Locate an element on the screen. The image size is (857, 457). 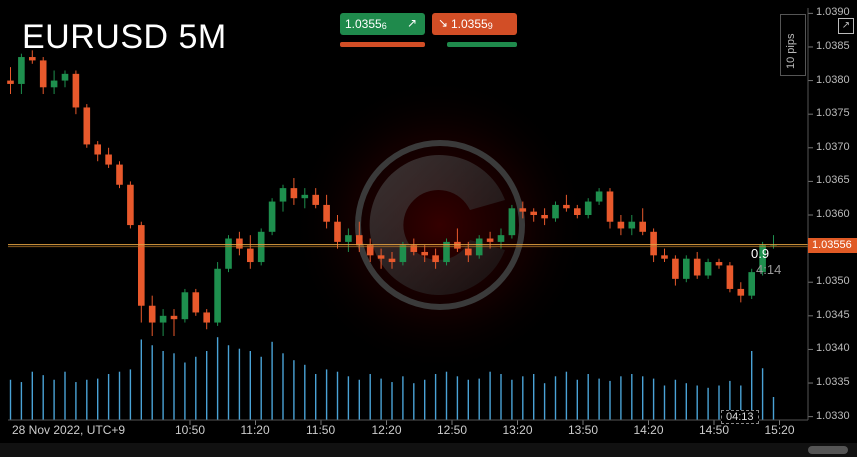
pips-label: 10 pips is located at coordinates (791, 51).